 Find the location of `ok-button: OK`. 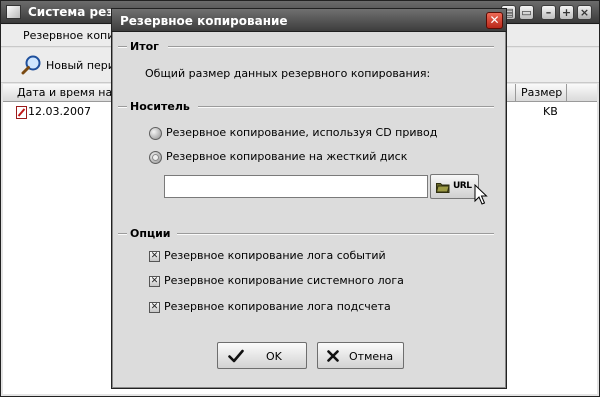

ok-button: OK is located at coordinates (262, 355).